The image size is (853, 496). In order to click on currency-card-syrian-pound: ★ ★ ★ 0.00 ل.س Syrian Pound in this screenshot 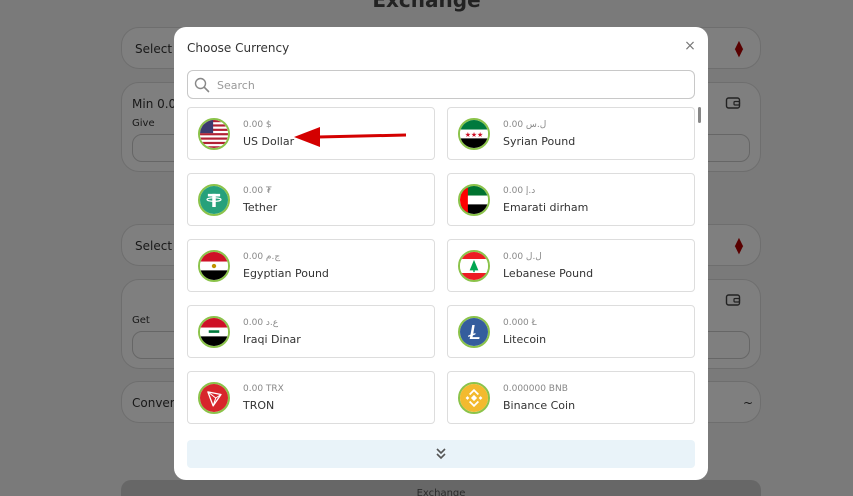, I will do `click(571, 133)`.